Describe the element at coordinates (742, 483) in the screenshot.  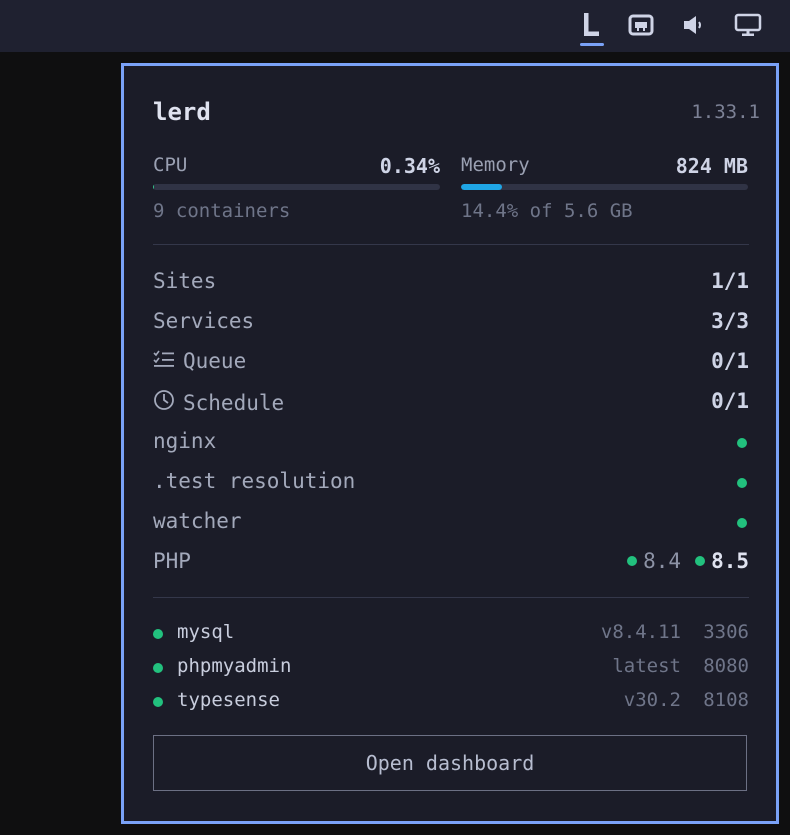
I see `test-resolution-status-dot` at that location.